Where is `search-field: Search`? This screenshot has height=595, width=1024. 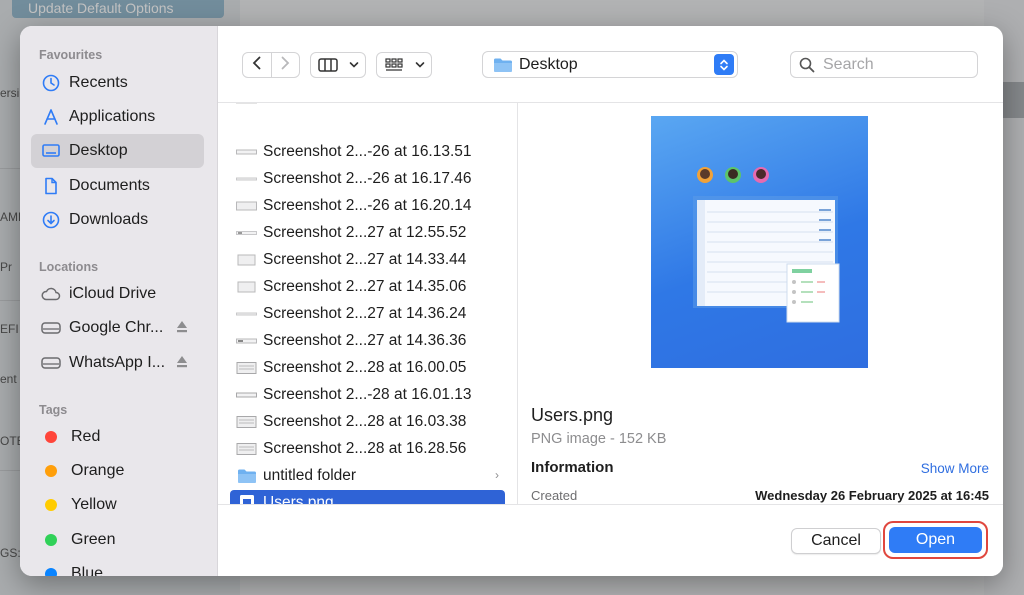
search-field: Search is located at coordinates (884, 64).